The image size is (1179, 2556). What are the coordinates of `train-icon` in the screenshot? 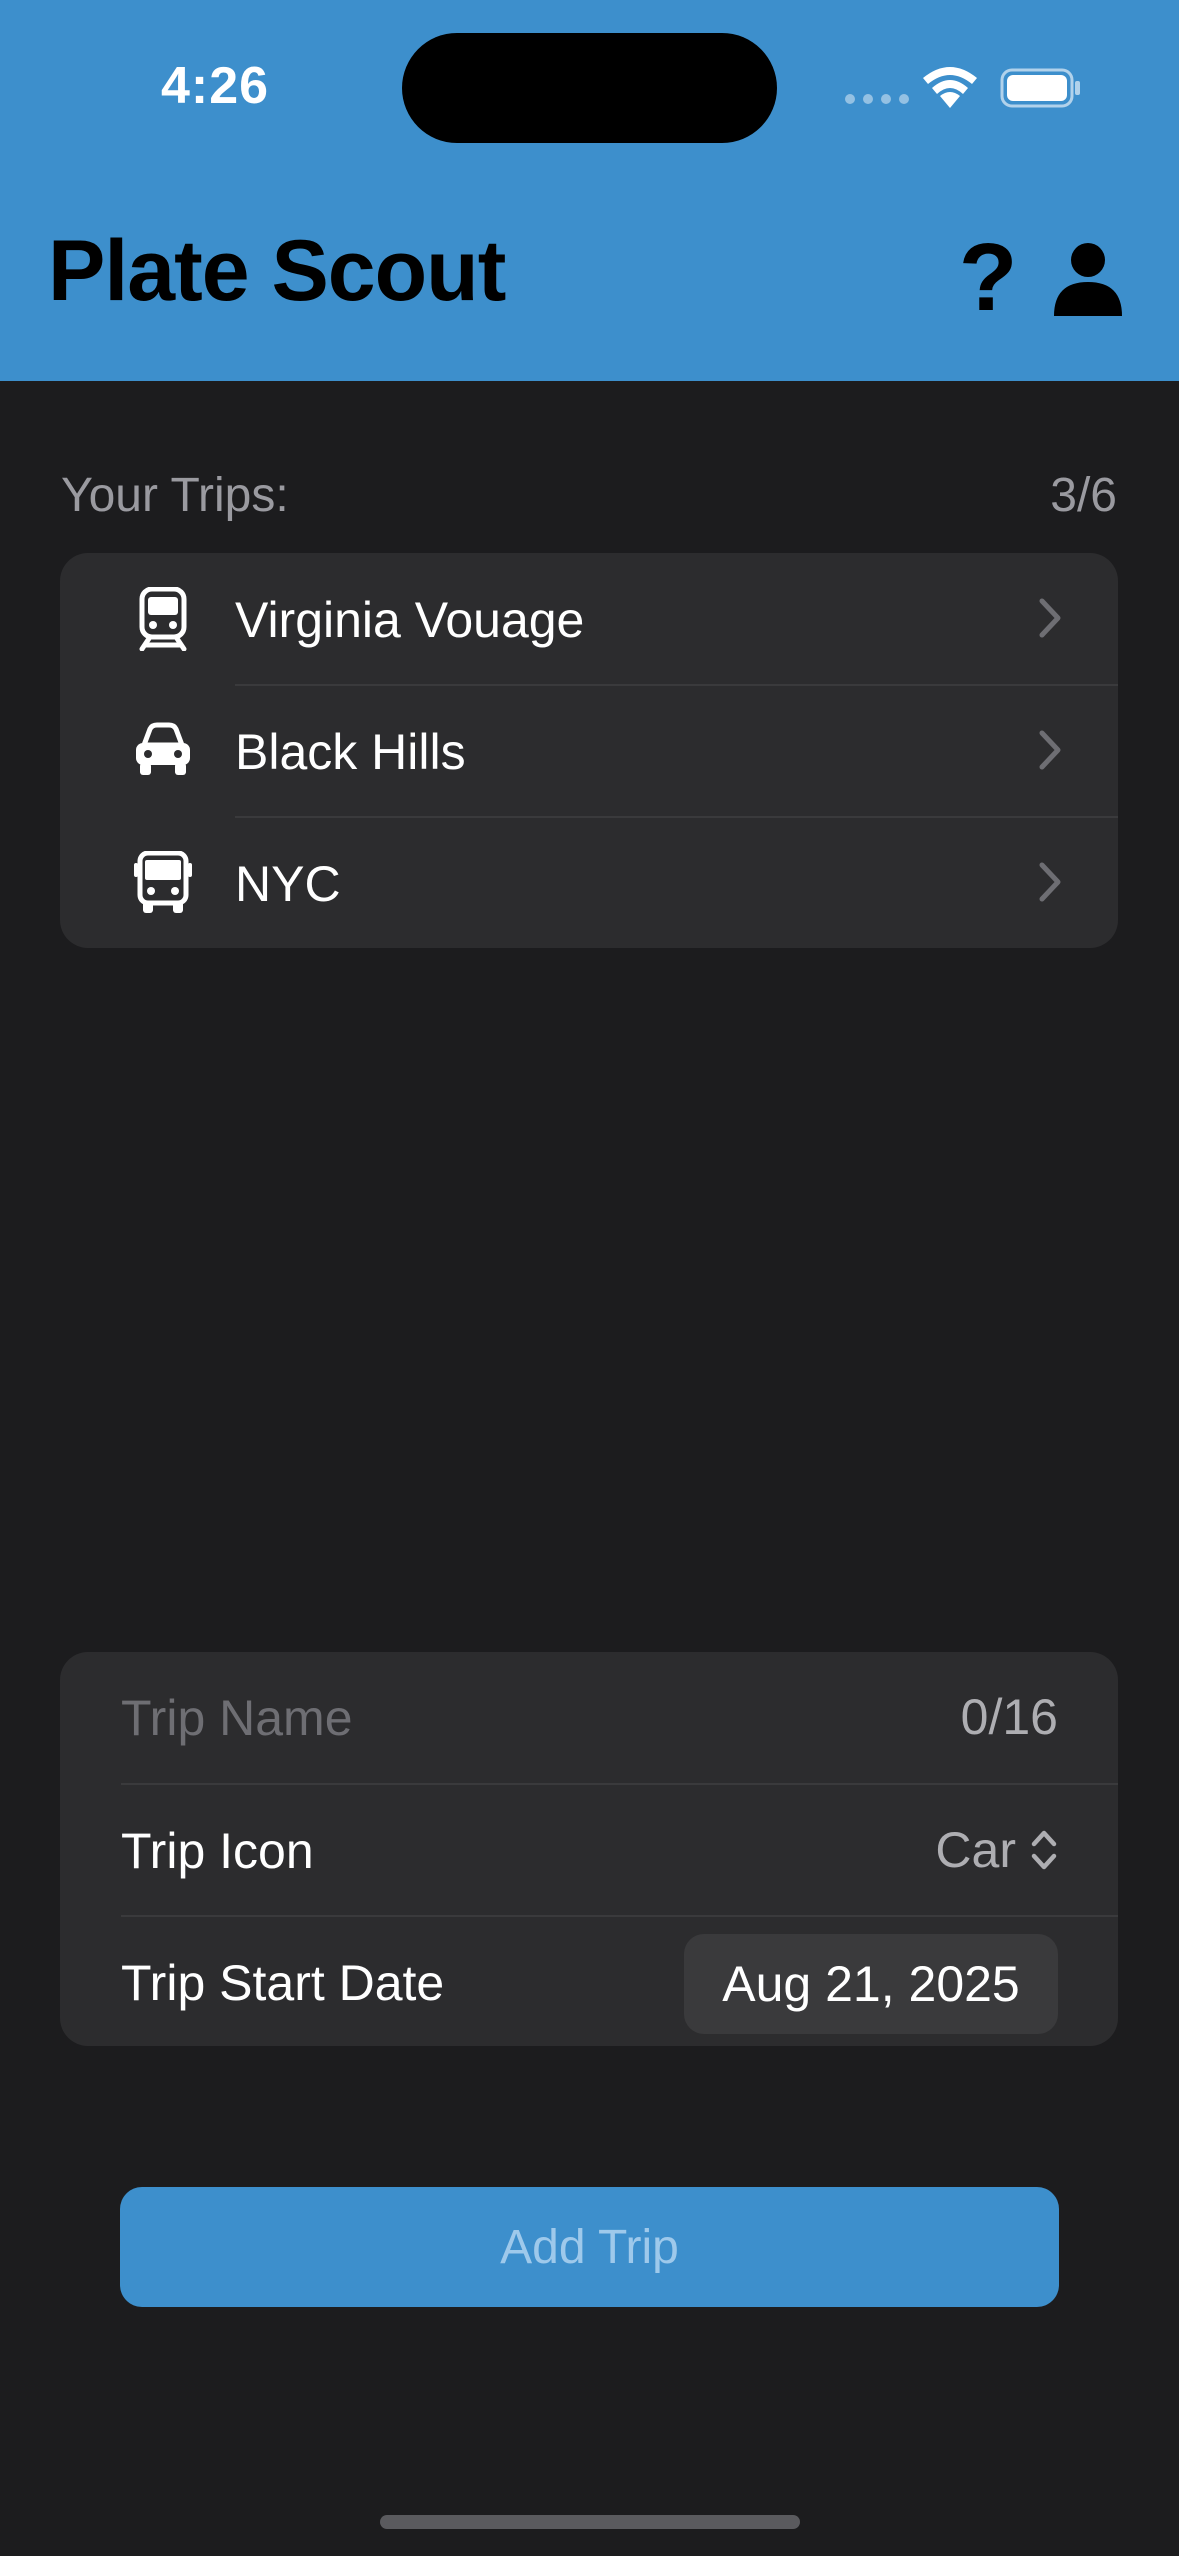 It's located at (163, 619).